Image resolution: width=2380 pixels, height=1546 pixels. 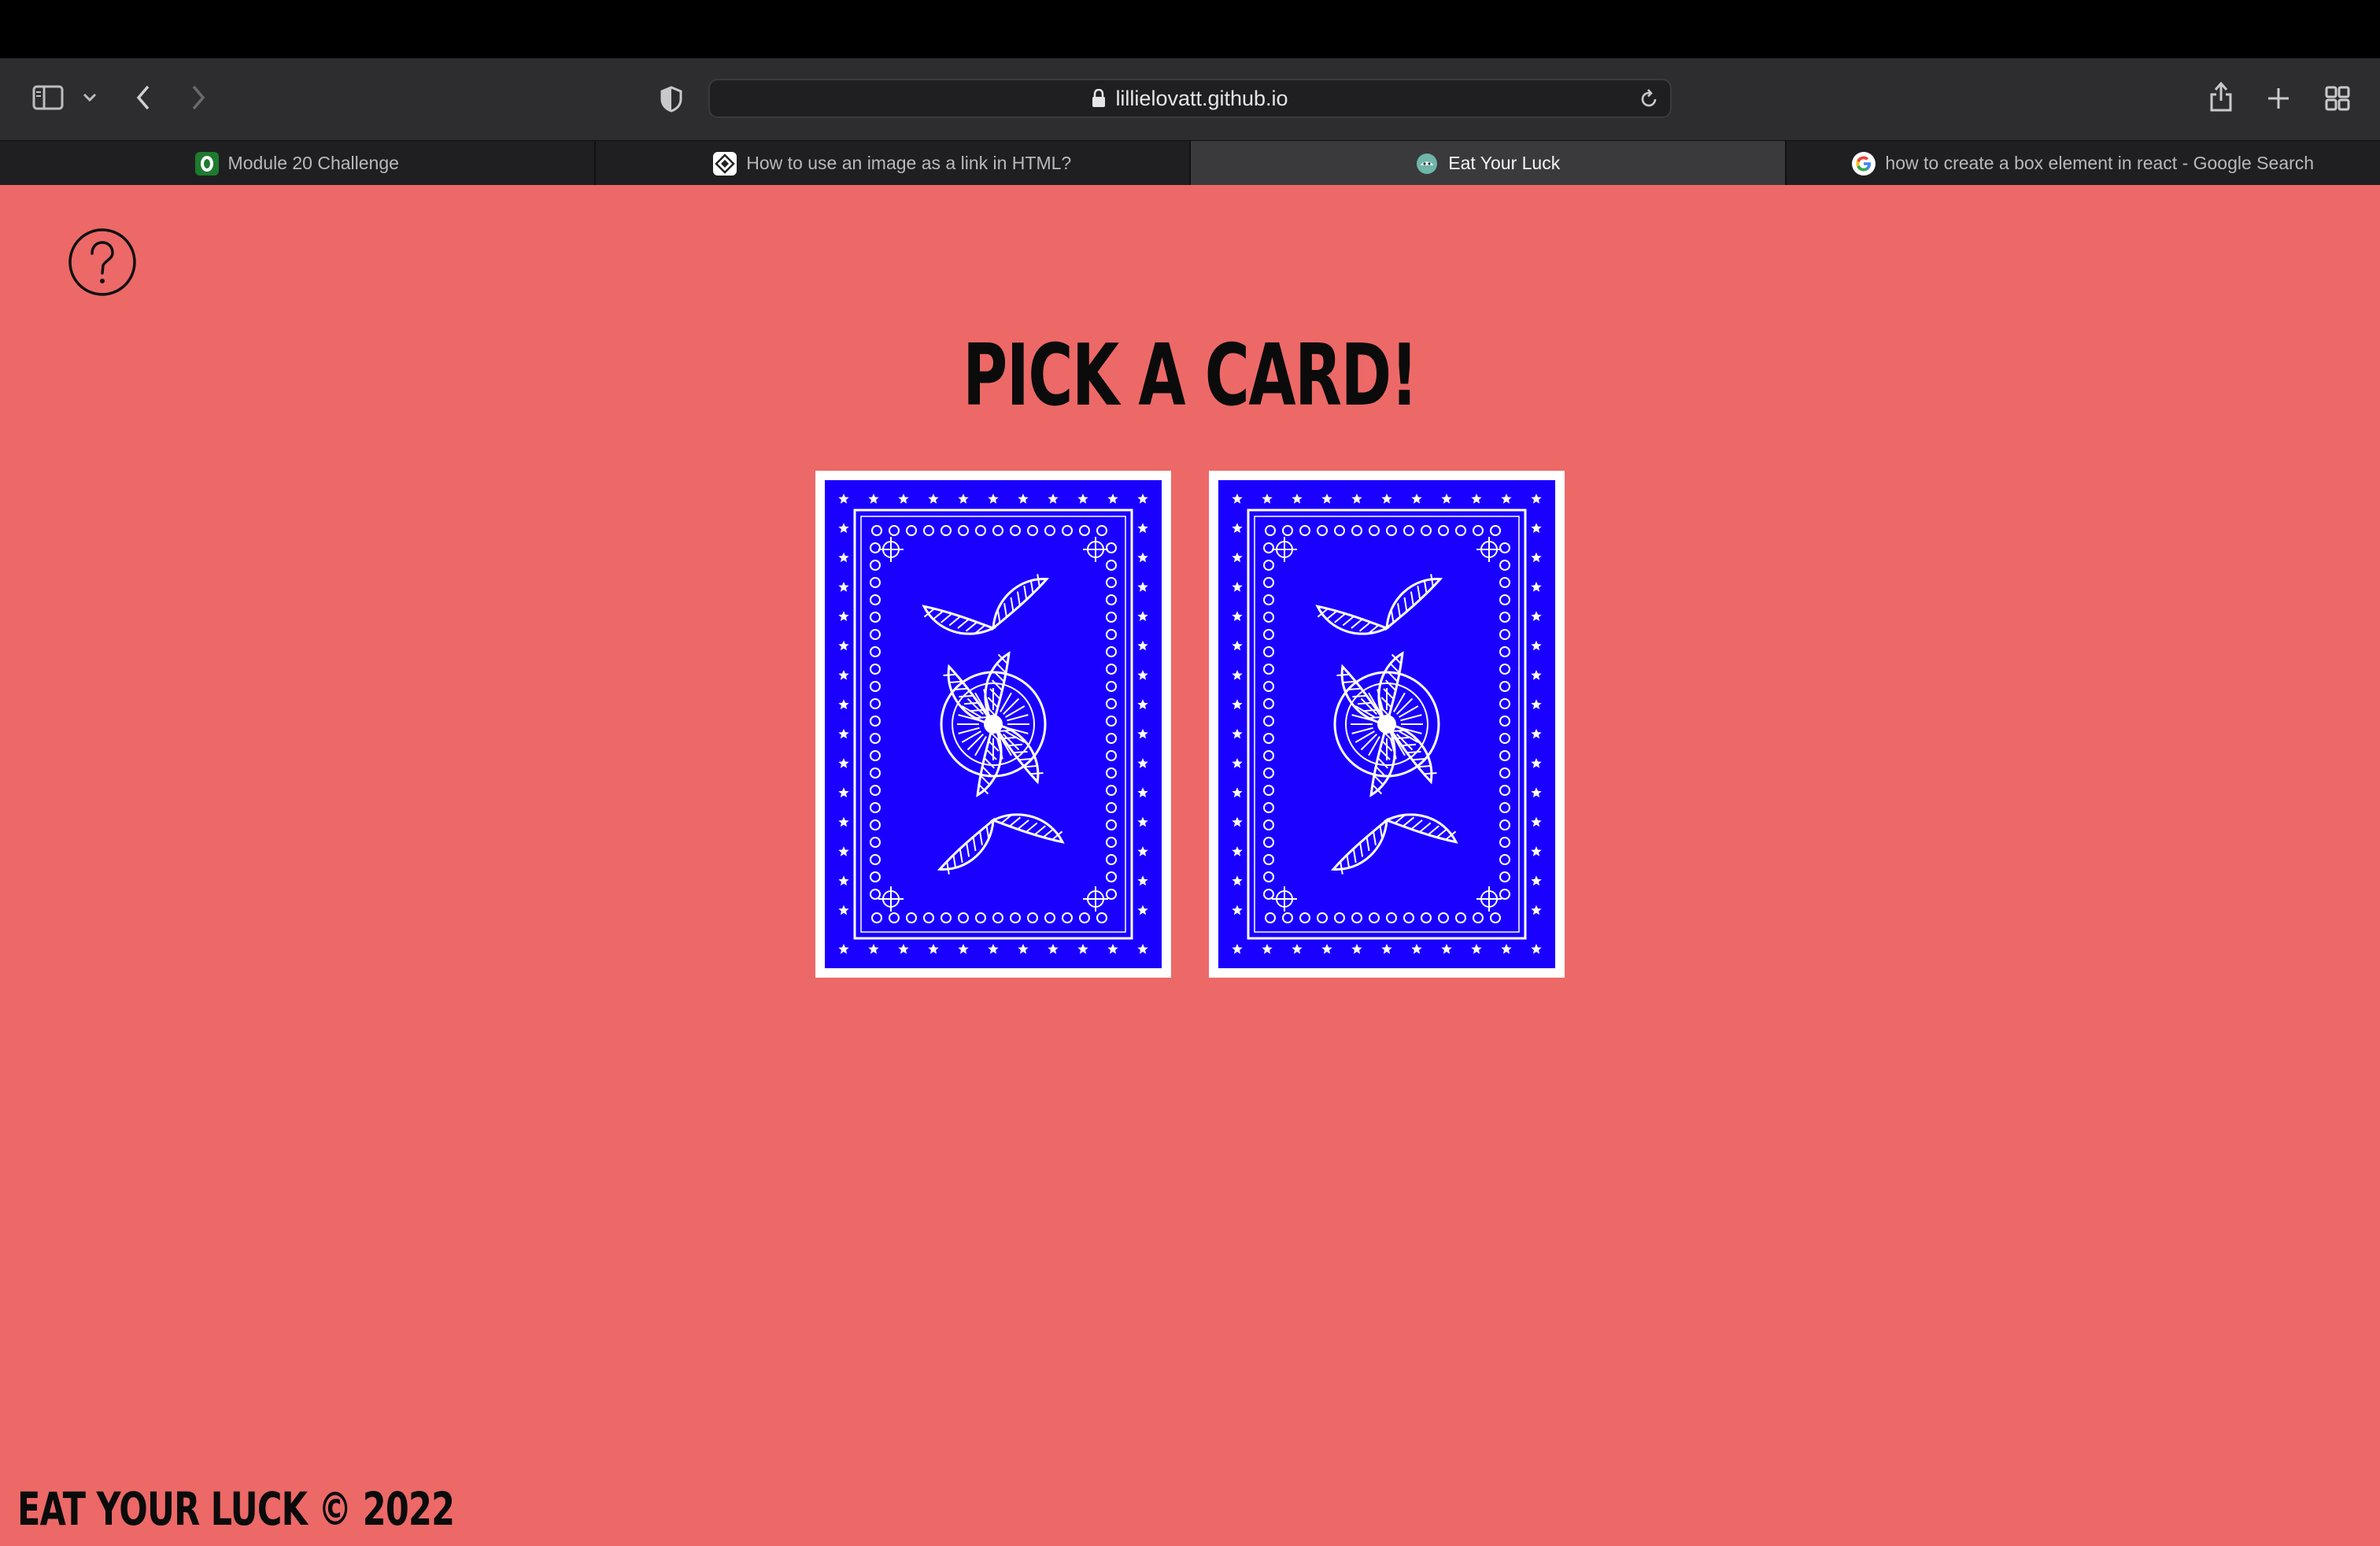 I want to click on address-bar: lillielovatt.github.io, so click(x=1190, y=98).